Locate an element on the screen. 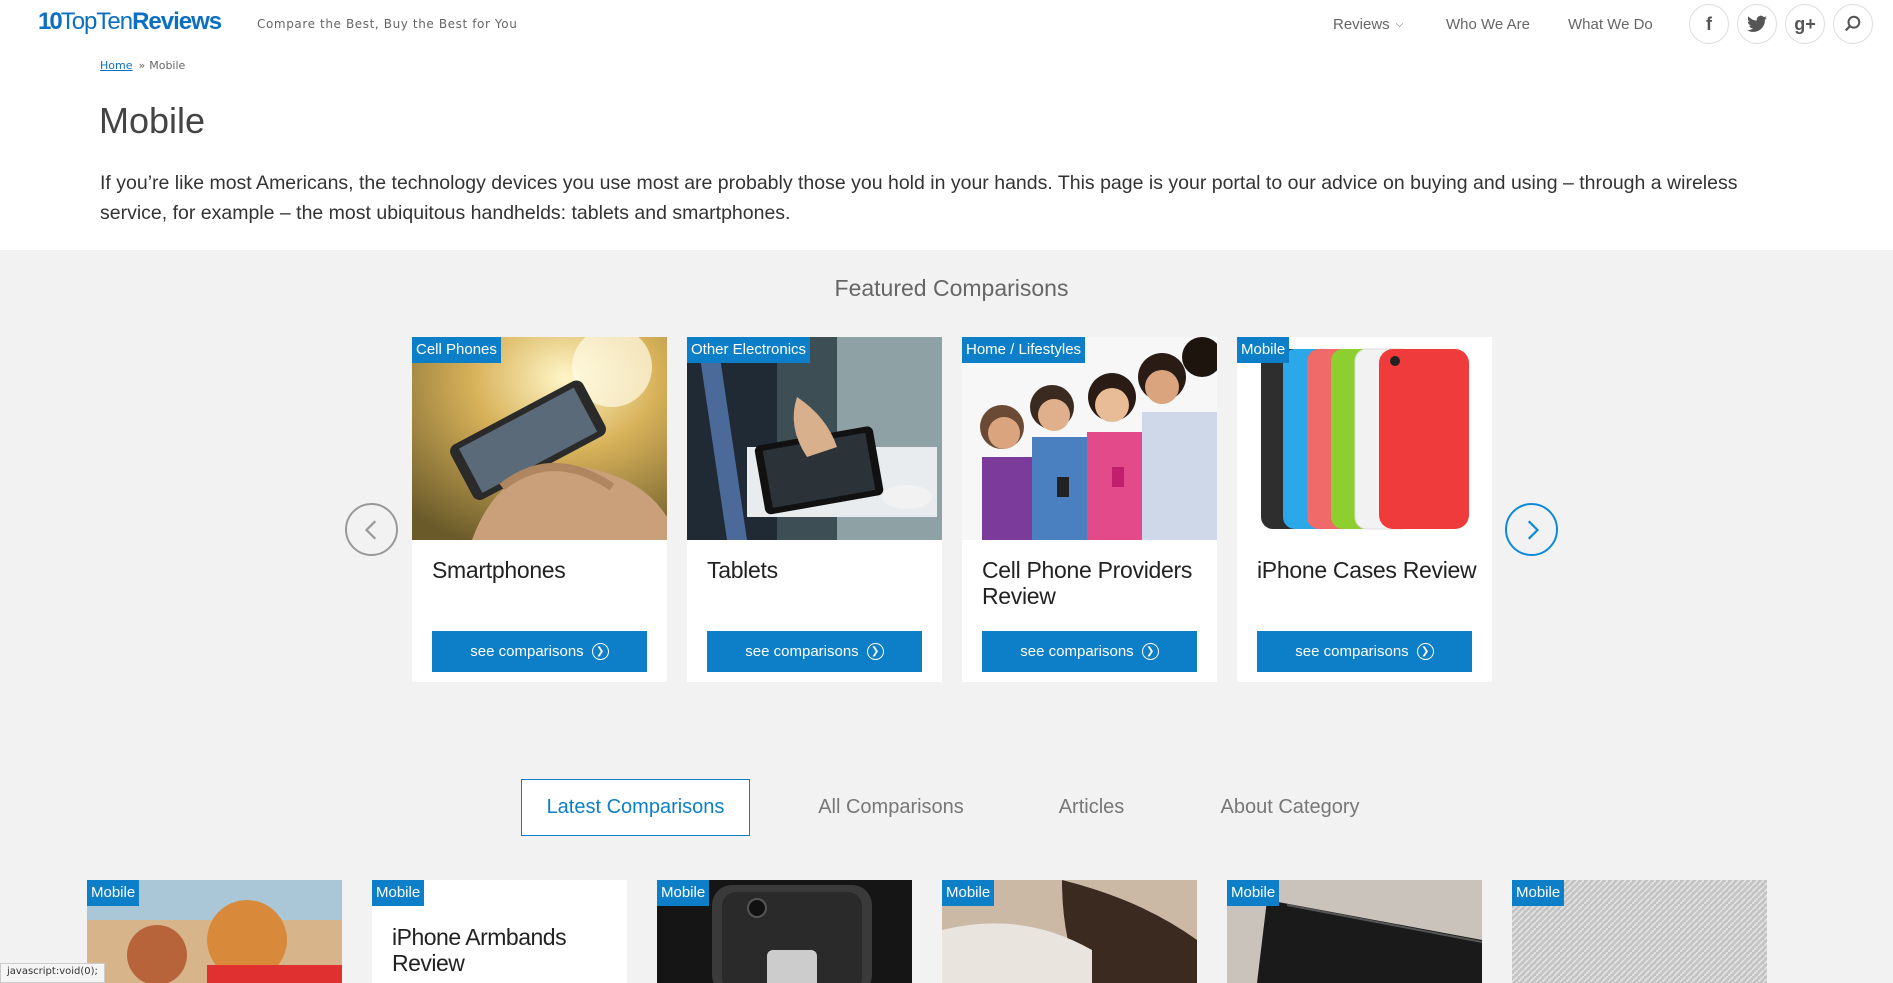  card-title: Smartphones is located at coordinates (542, 570).